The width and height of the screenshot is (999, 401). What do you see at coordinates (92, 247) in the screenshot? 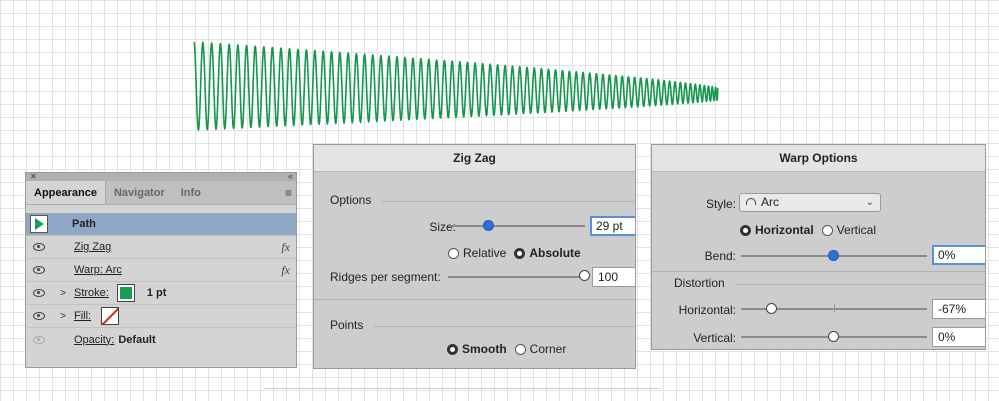
I see `zigzag-effect-link: Zig Zag` at bounding box center [92, 247].